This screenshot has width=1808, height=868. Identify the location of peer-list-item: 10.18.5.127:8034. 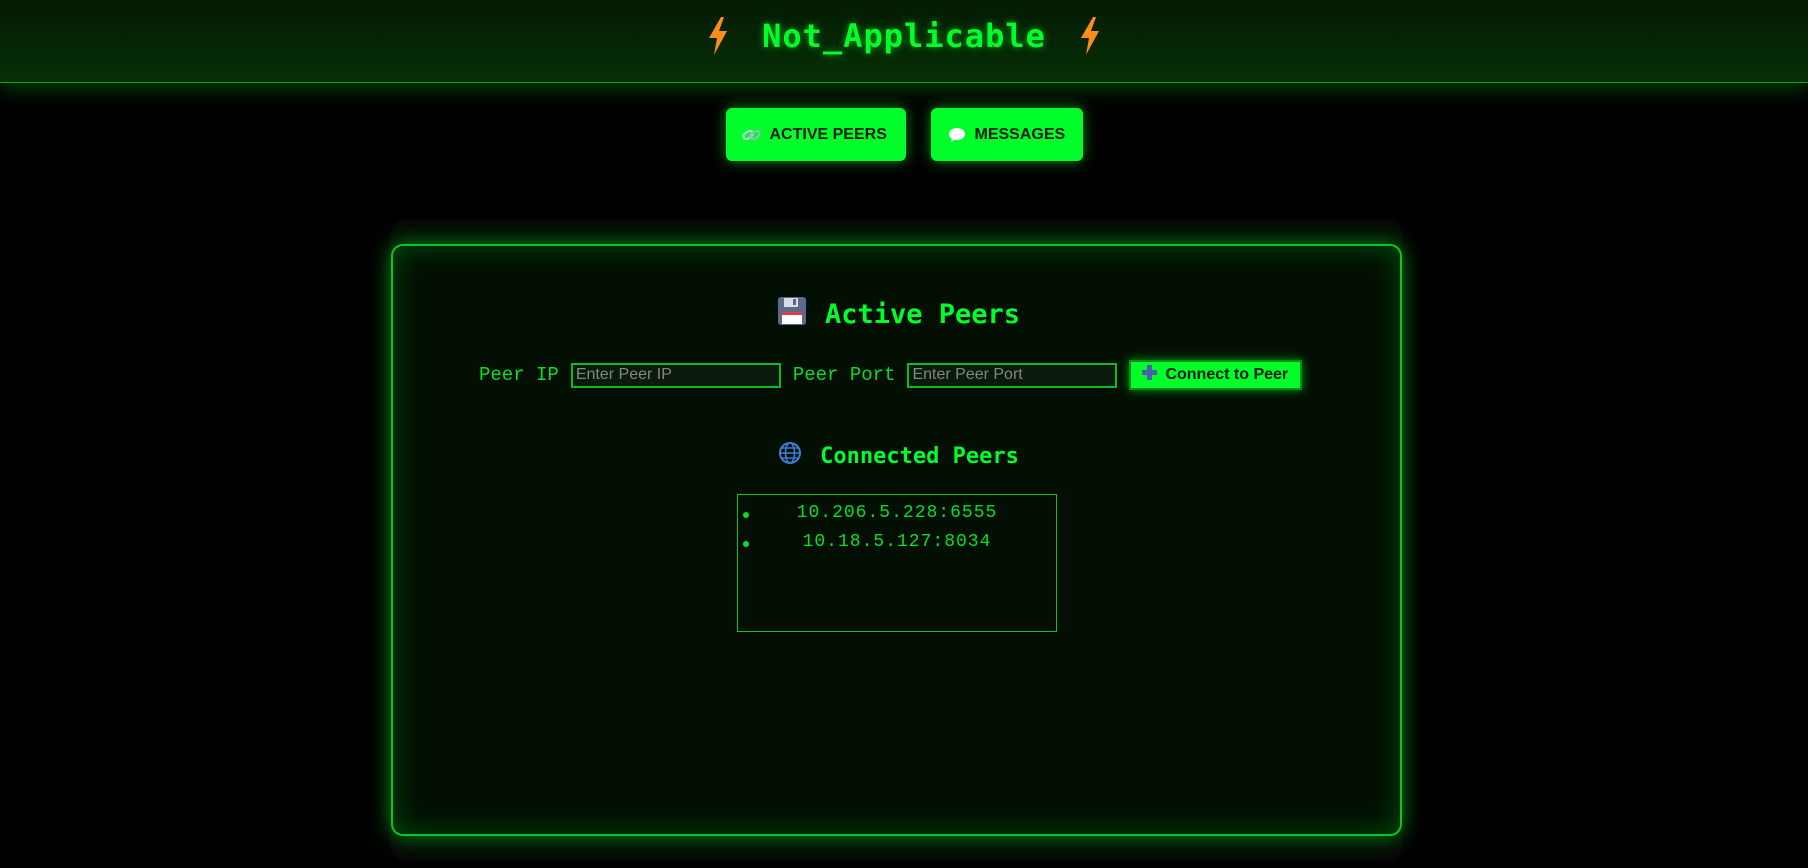
(897, 542).